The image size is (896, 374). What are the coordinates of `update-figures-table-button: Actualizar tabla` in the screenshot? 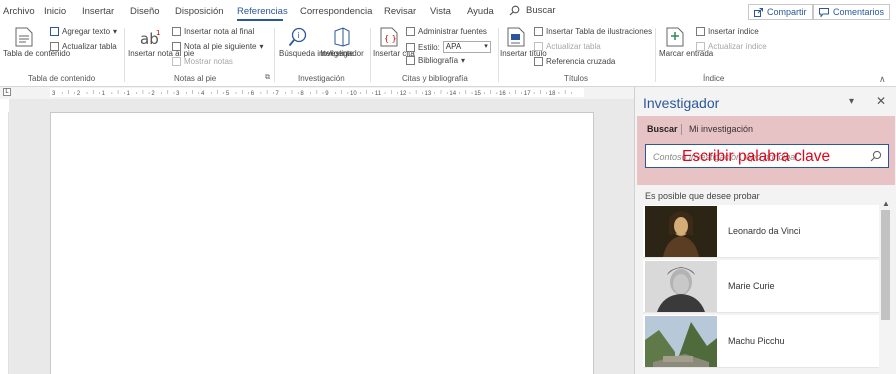 It's located at (567, 46).